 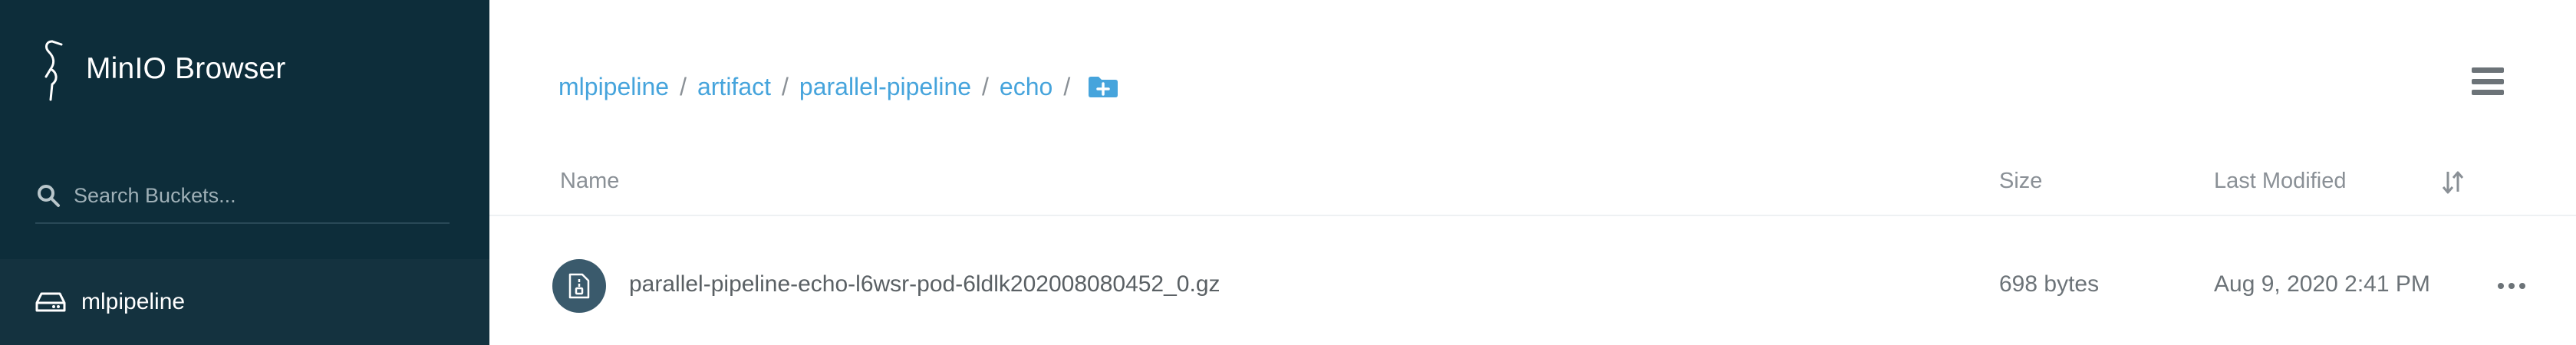 I want to click on search-buckets-input, so click(x=250, y=195).